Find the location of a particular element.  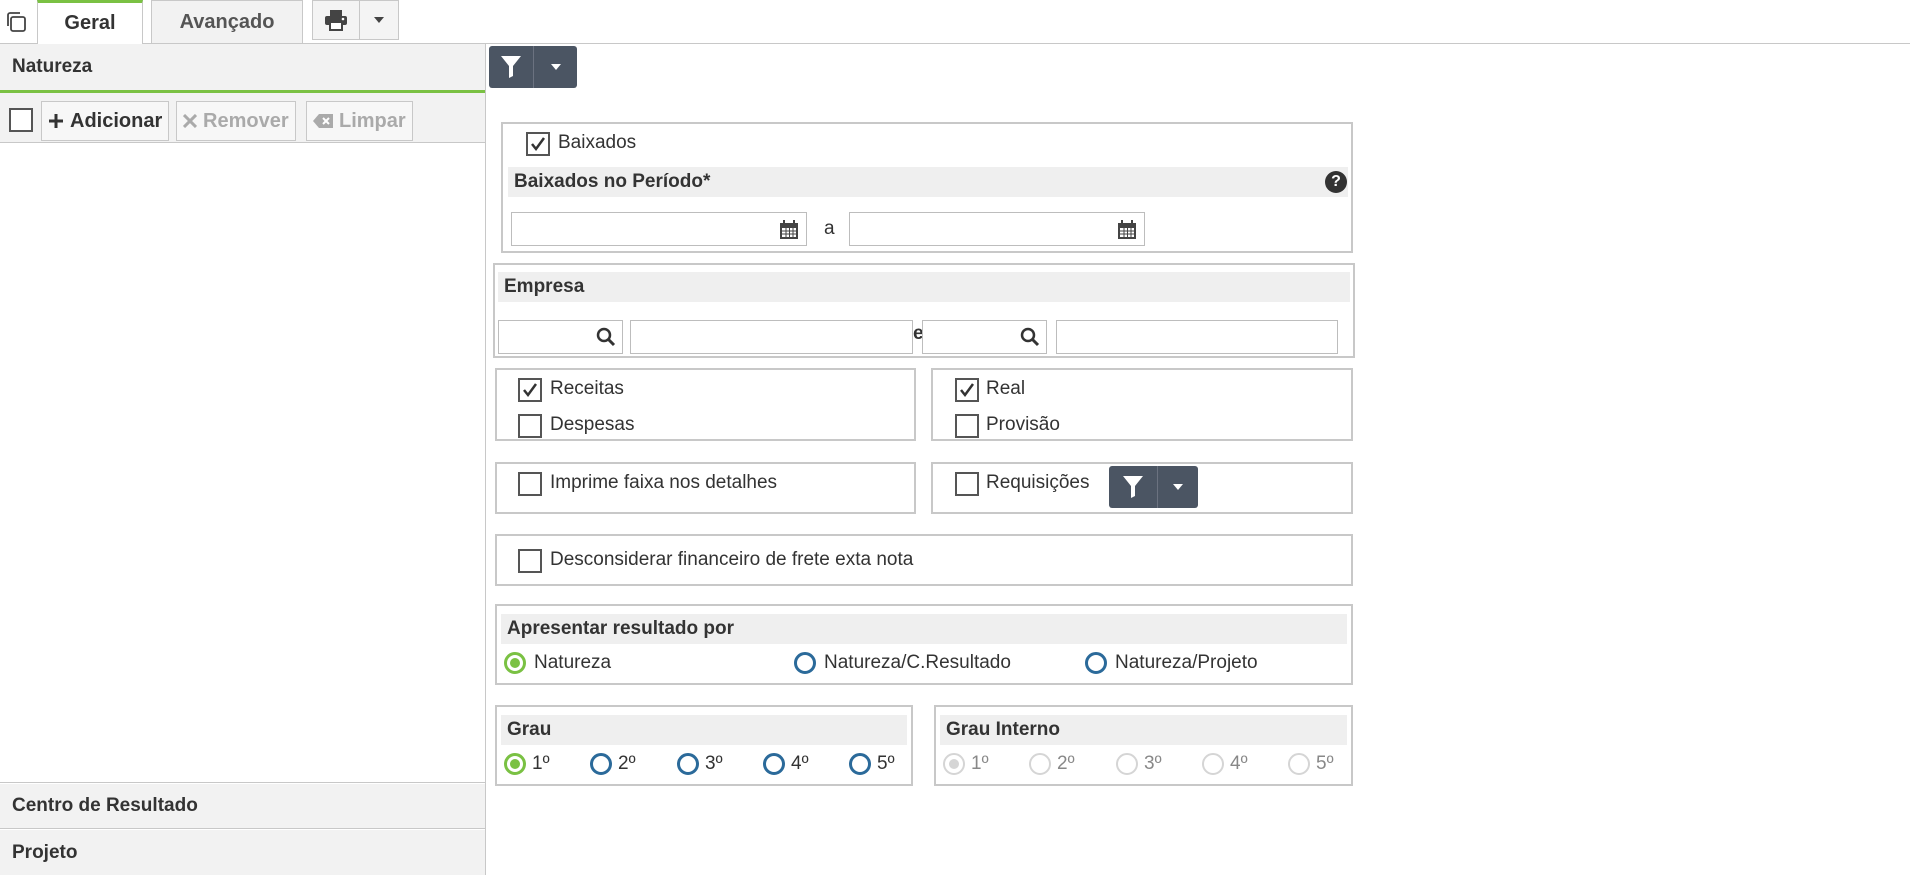

print-button is located at coordinates (336, 20).